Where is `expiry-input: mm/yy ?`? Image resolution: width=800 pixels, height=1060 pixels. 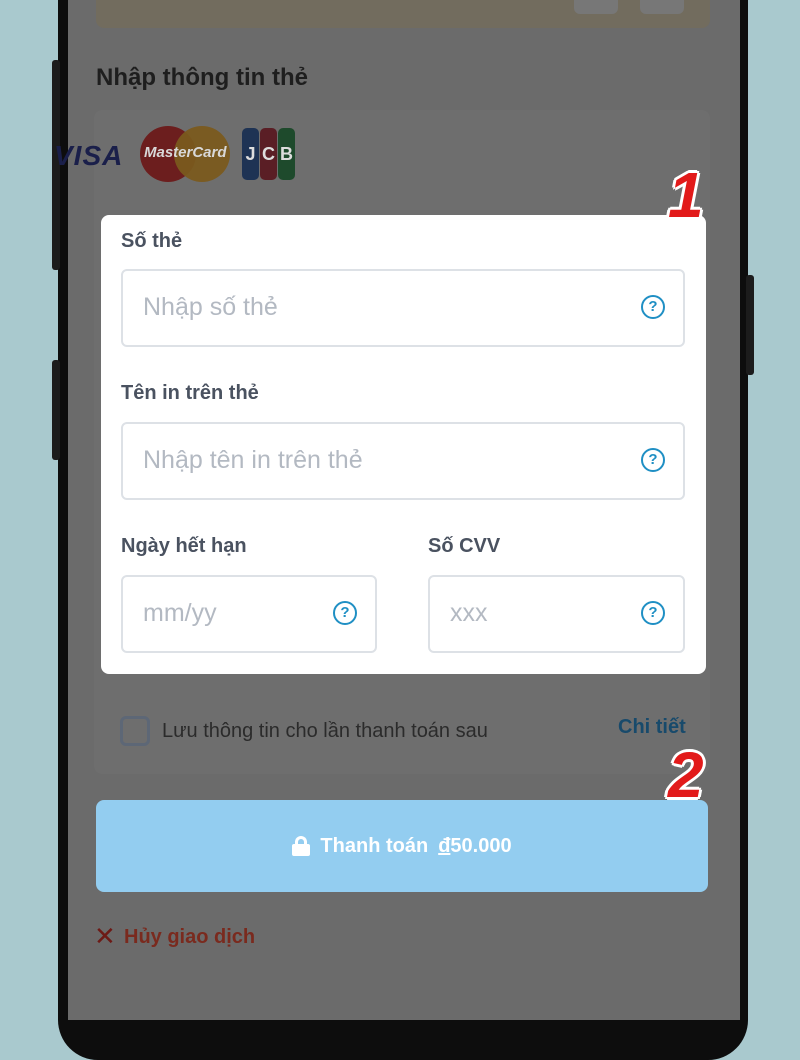 expiry-input: mm/yy ? is located at coordinates (249, 614).